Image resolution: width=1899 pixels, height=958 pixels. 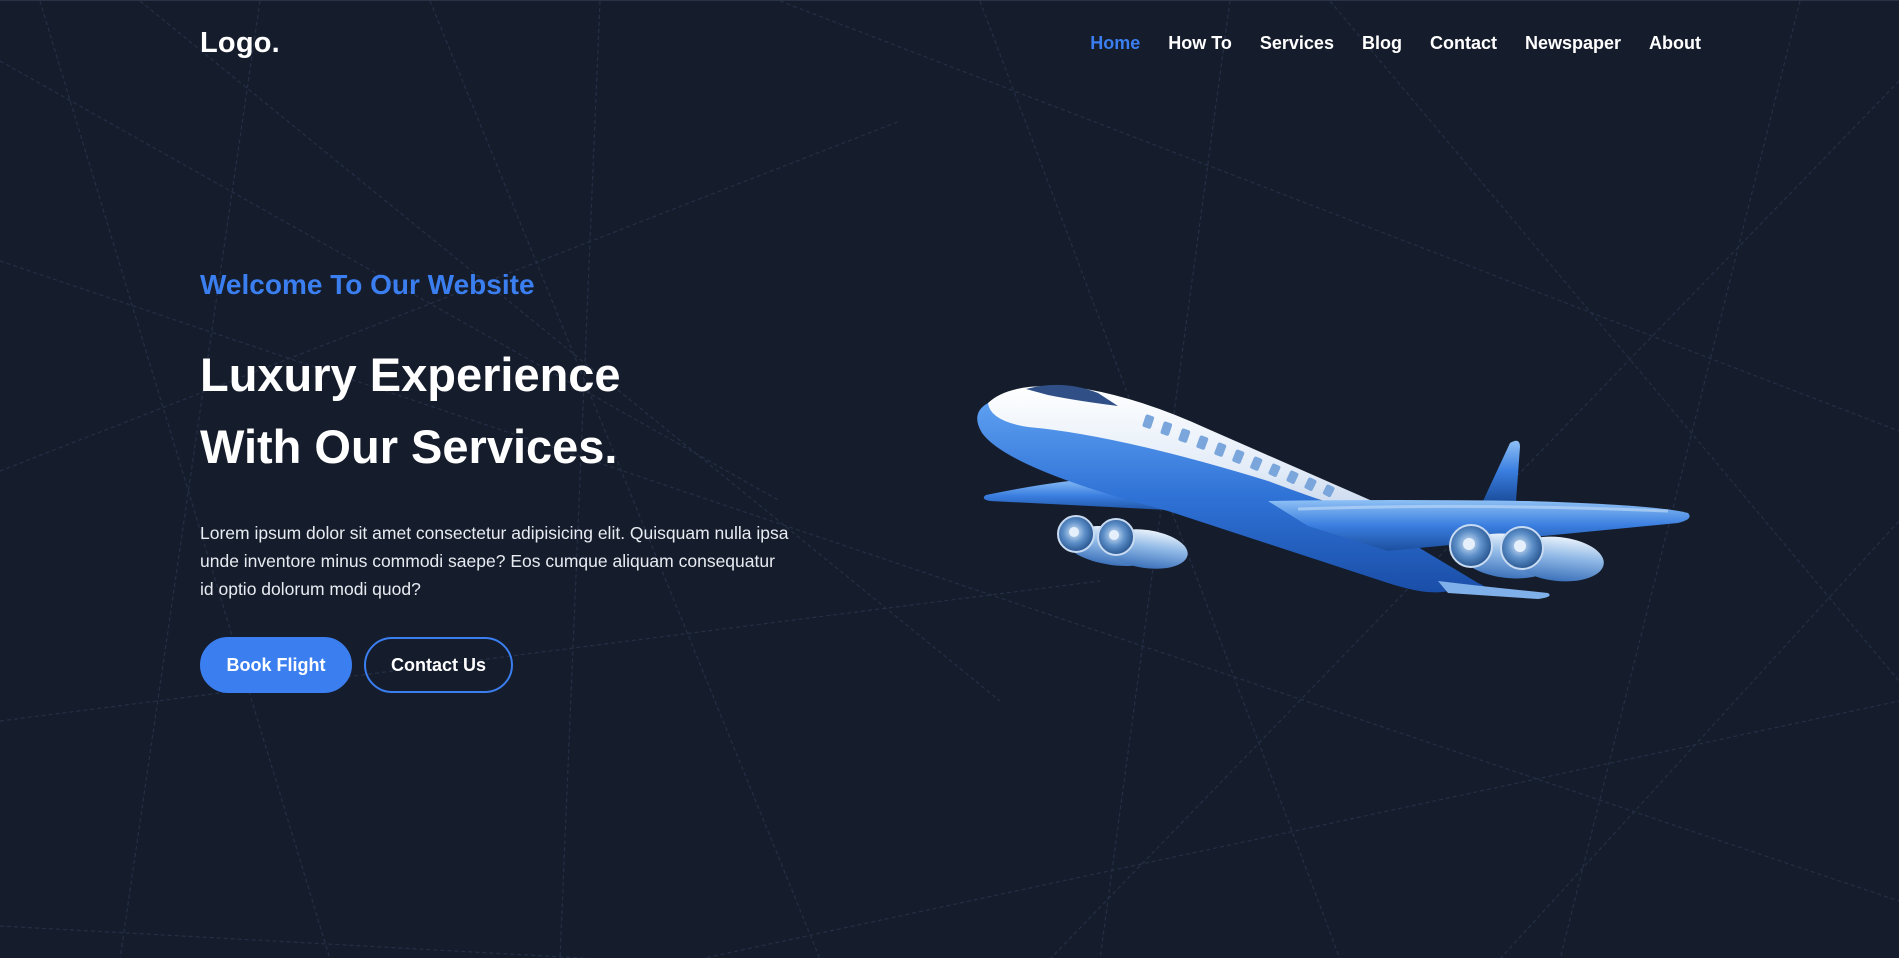 I want to click on nav-item-newspaper: Newspaper, so click(x=1573, y=43).